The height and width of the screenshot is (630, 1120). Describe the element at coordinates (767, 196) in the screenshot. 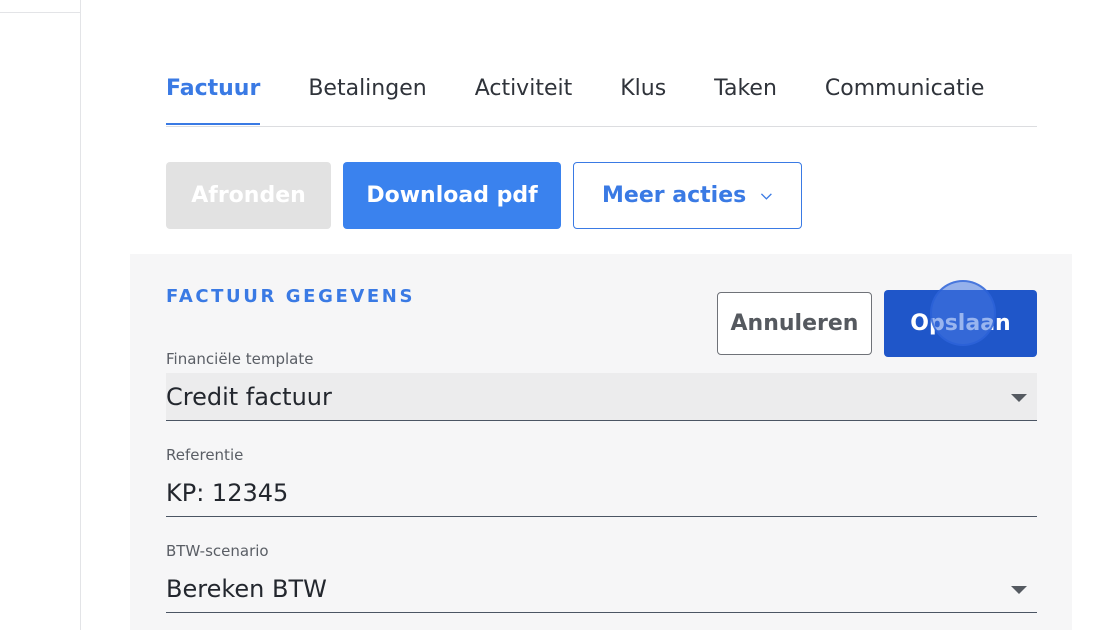

I see `chevron-down-icon` at that location.